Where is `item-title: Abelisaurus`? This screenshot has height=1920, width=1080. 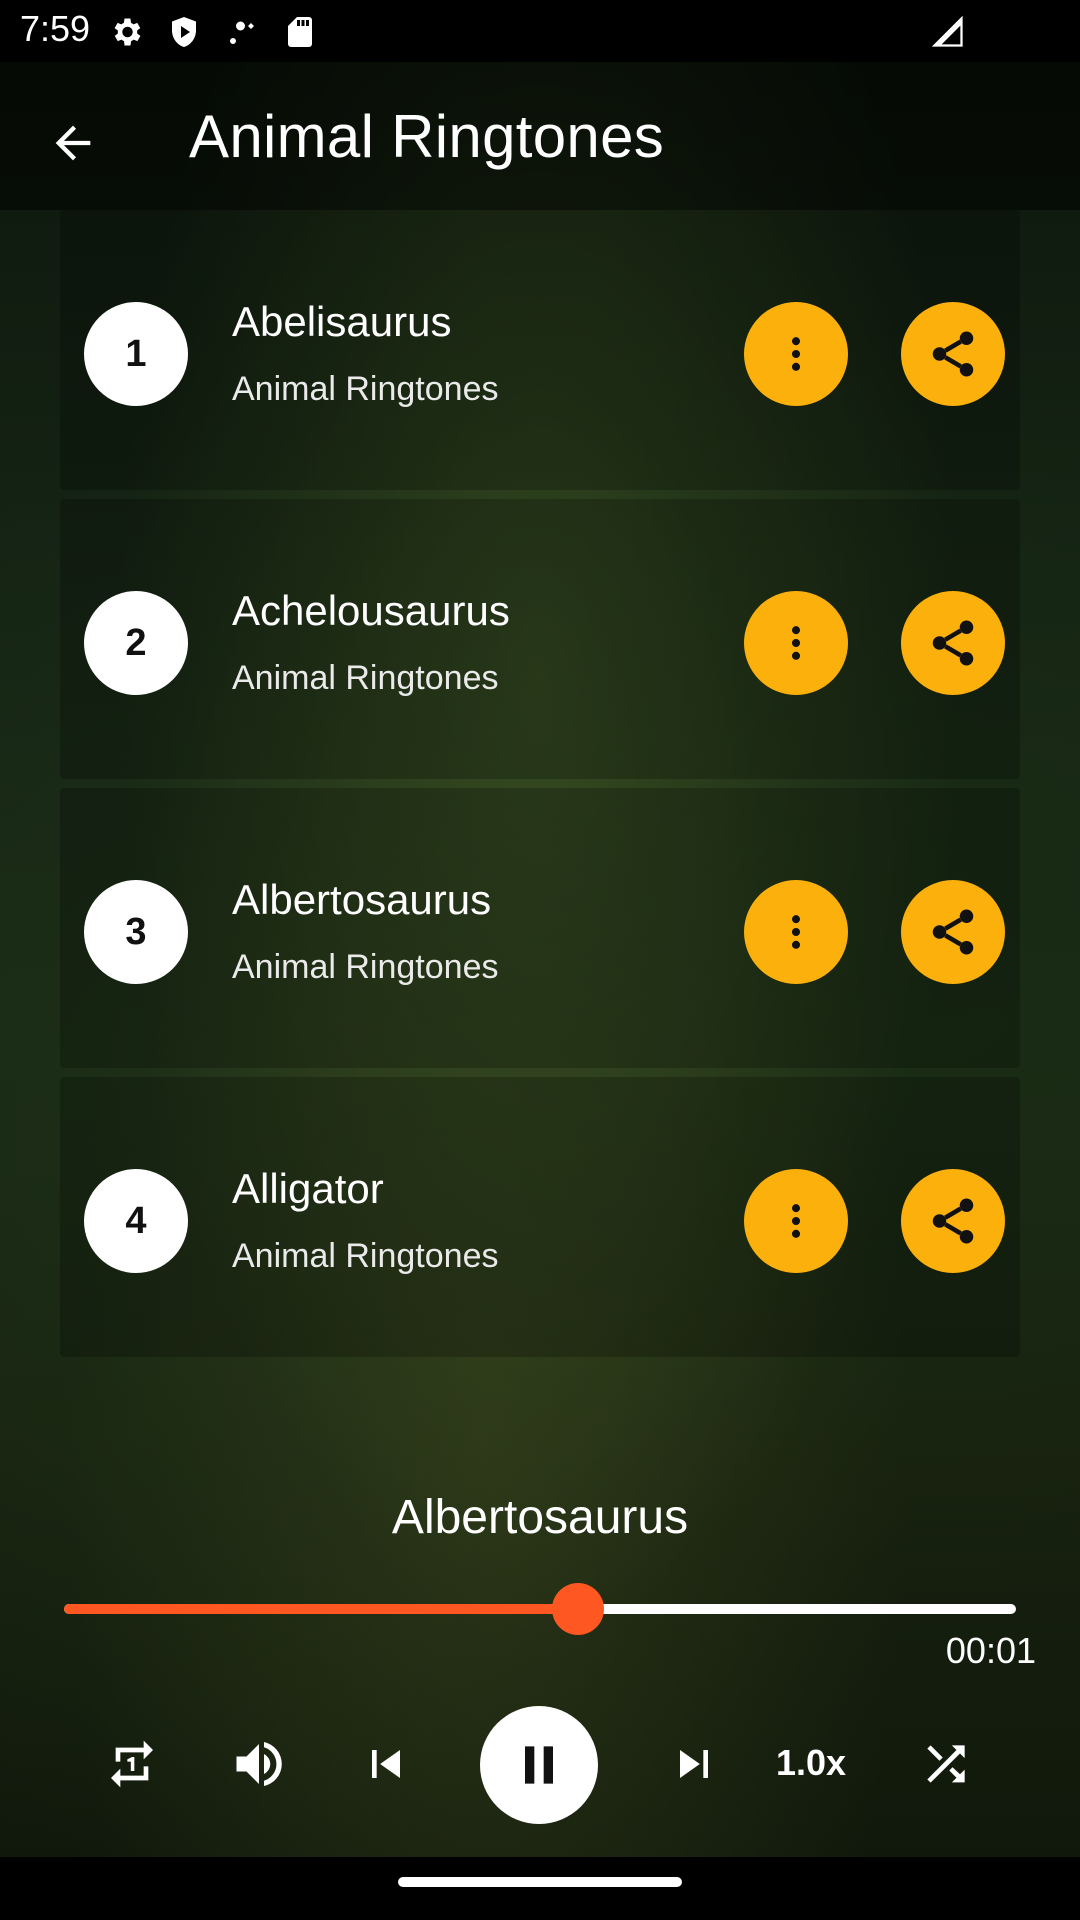
item-title: Abelisaurus is located at coordinates (342, 321).